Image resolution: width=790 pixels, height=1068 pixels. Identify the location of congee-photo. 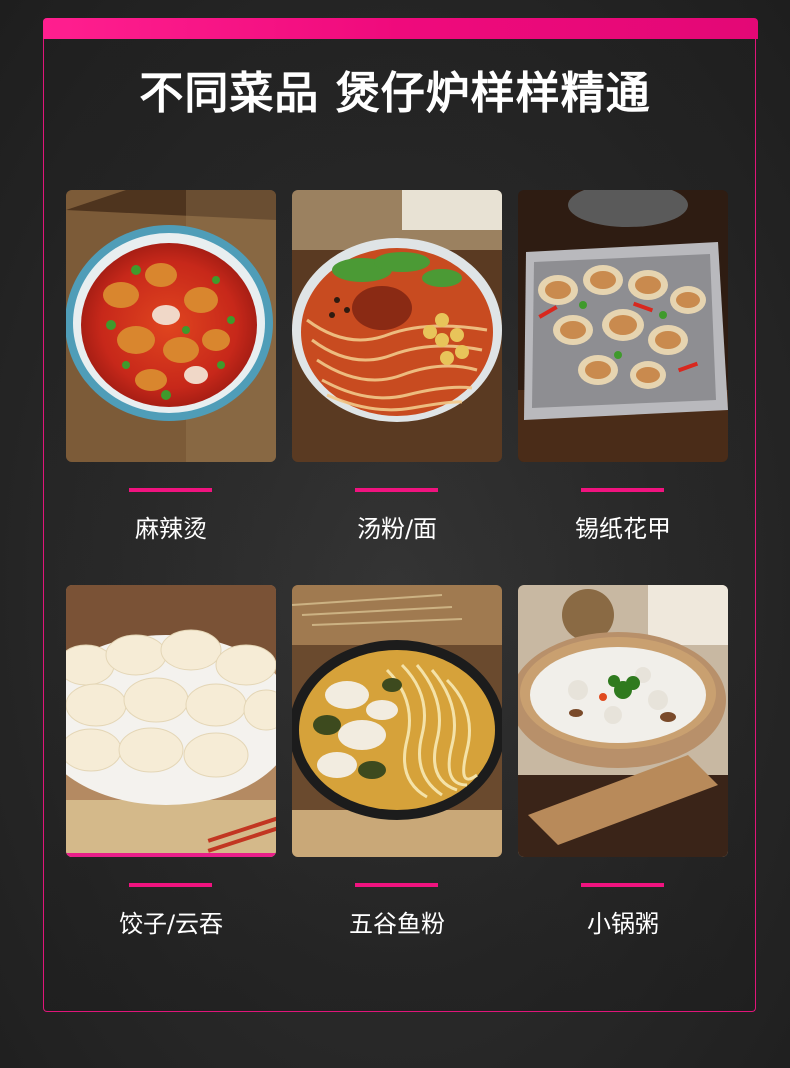
(623, 721).